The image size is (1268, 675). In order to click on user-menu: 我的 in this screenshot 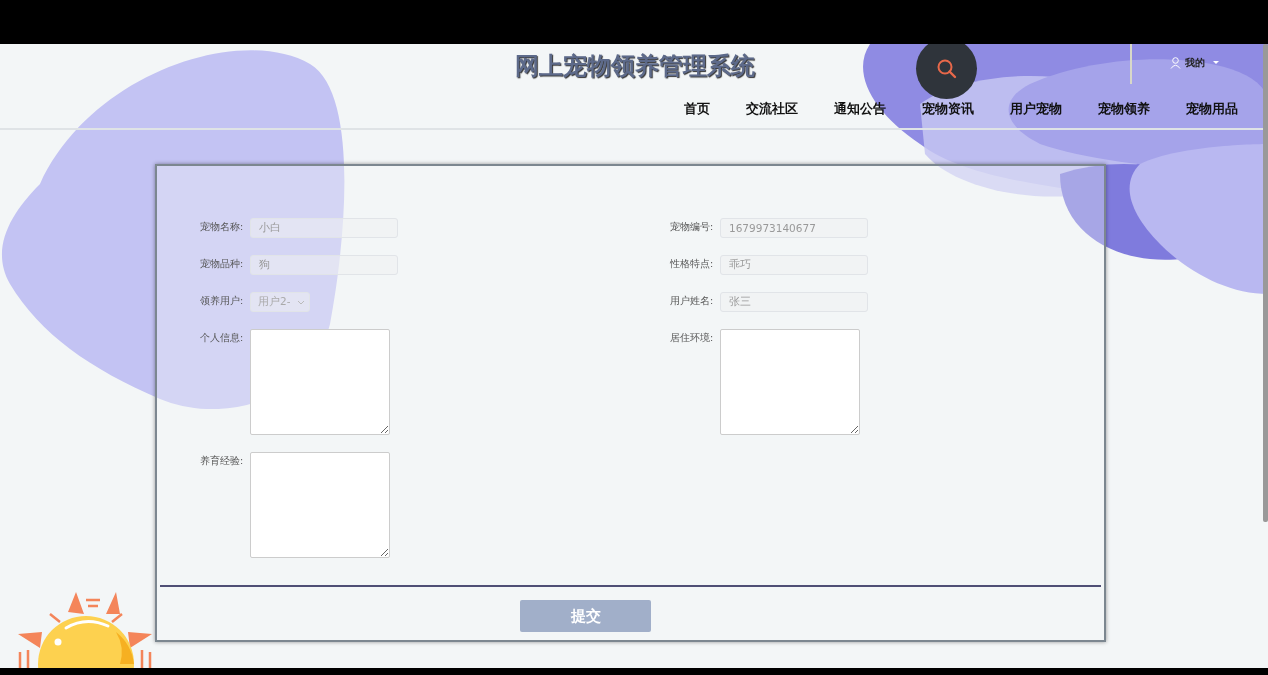, I will do `click(1195, 63)`.